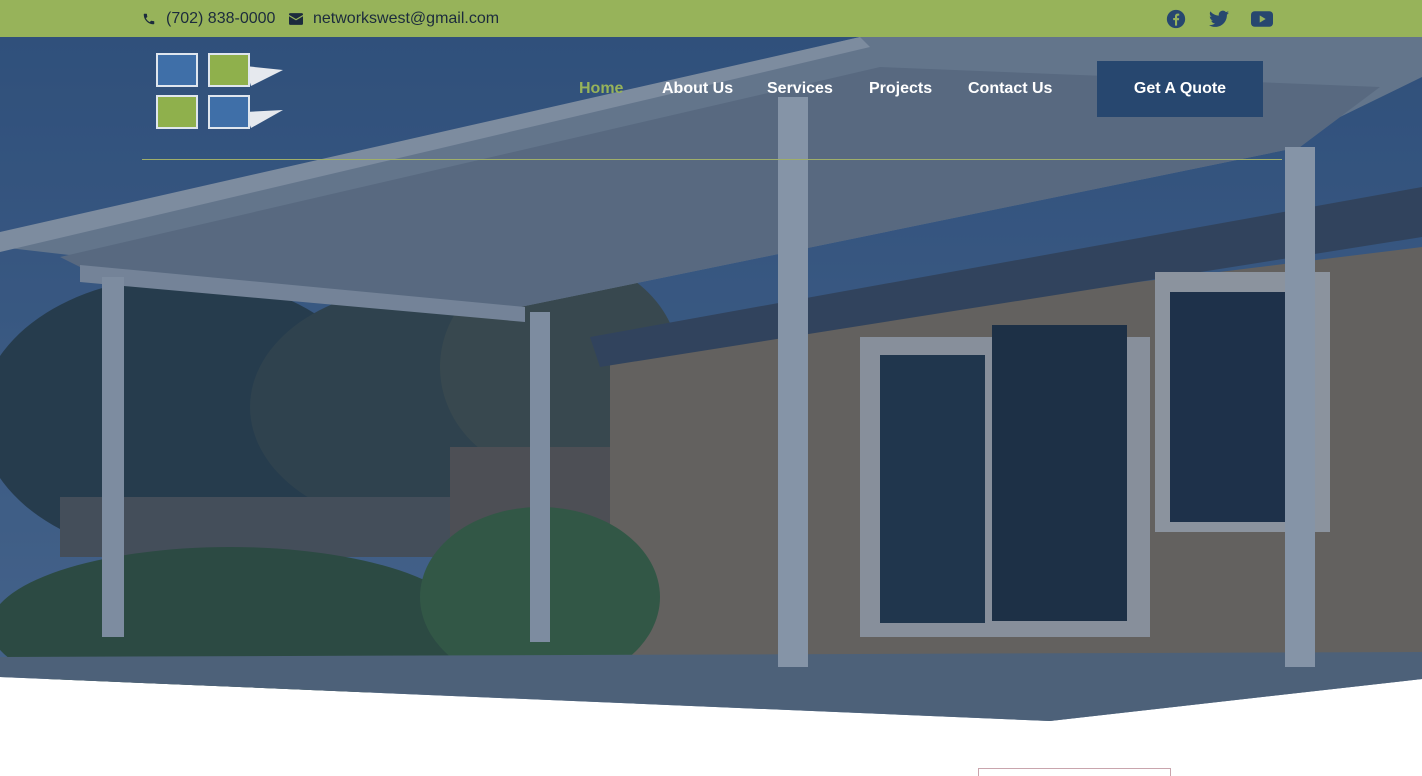  I want to click on nav-item-about-us: About Us, so click(697, 89).